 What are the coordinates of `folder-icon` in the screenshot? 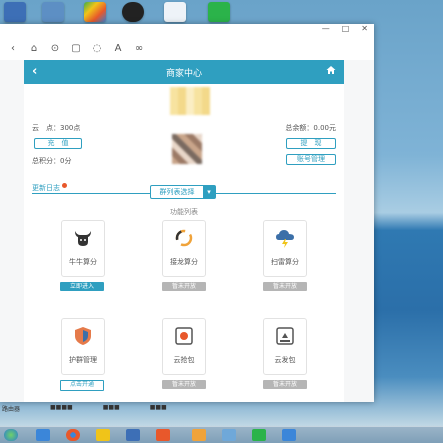 It's located at (103, 435).